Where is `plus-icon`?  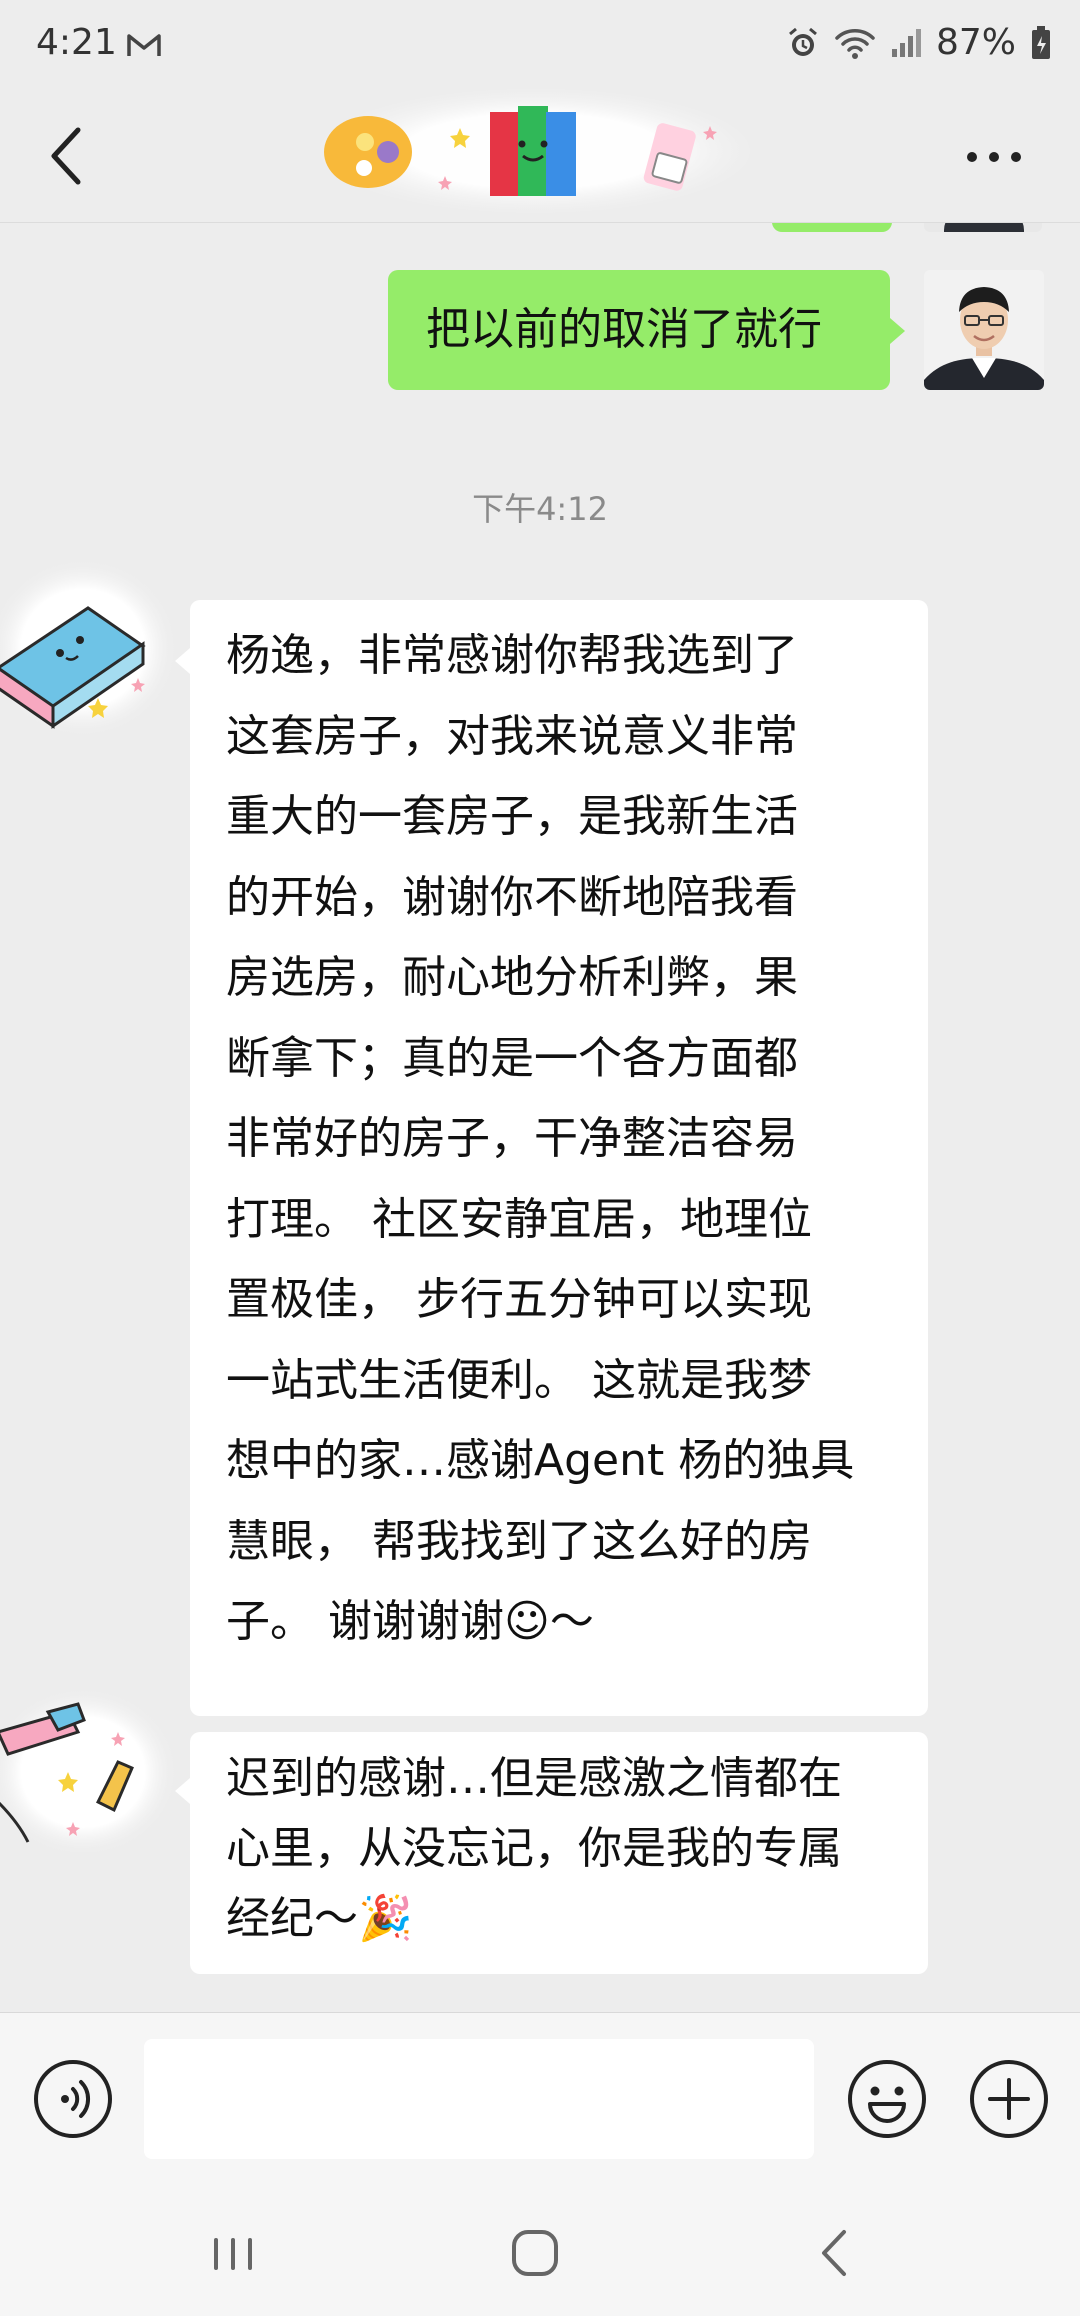
plus-icon is located at coordinates (1009, 2099).